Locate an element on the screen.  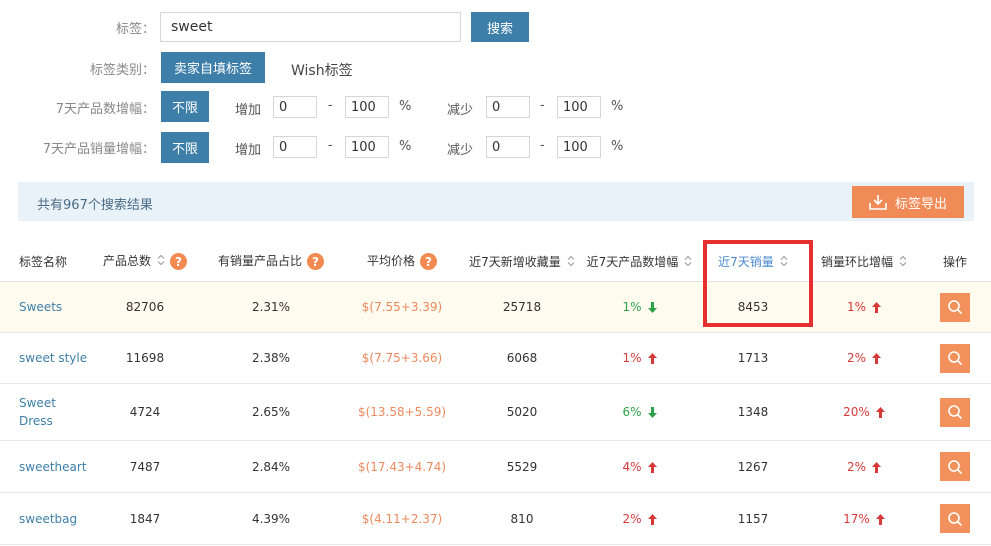
header-product-total: 产品总数? is located at coordinates (145, 261).